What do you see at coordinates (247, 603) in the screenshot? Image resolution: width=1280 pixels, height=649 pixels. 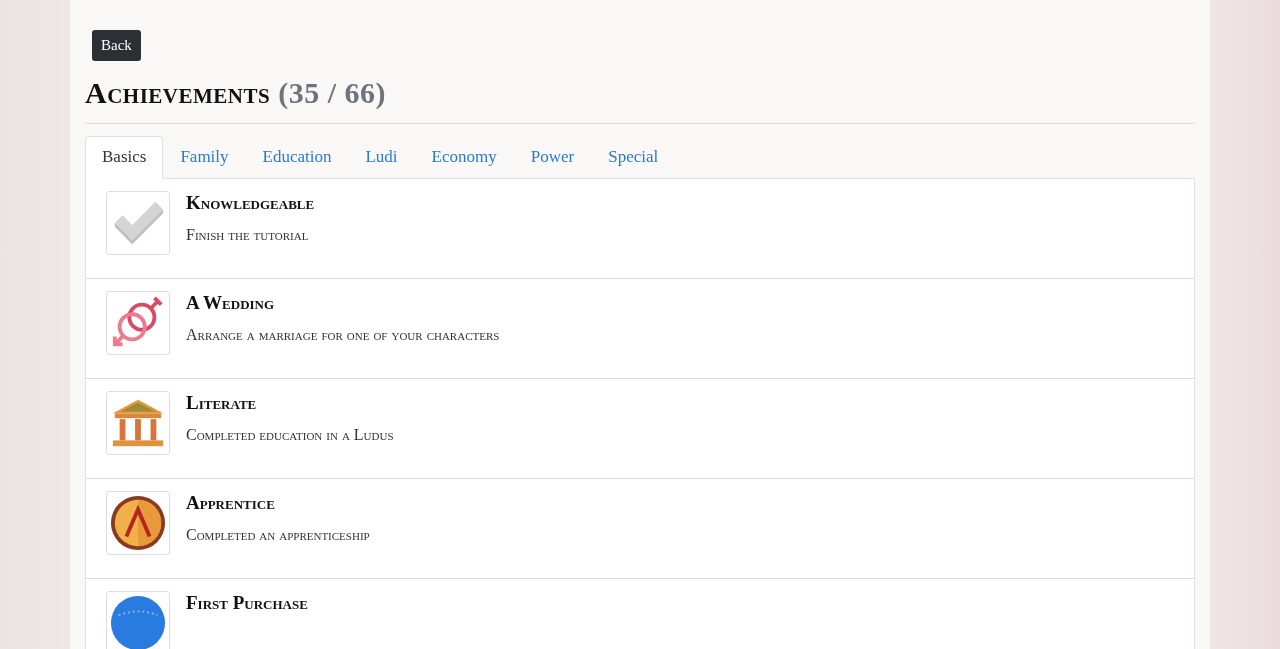 I see `achievement-title: First Purchase` at bounding box center [247, 603].